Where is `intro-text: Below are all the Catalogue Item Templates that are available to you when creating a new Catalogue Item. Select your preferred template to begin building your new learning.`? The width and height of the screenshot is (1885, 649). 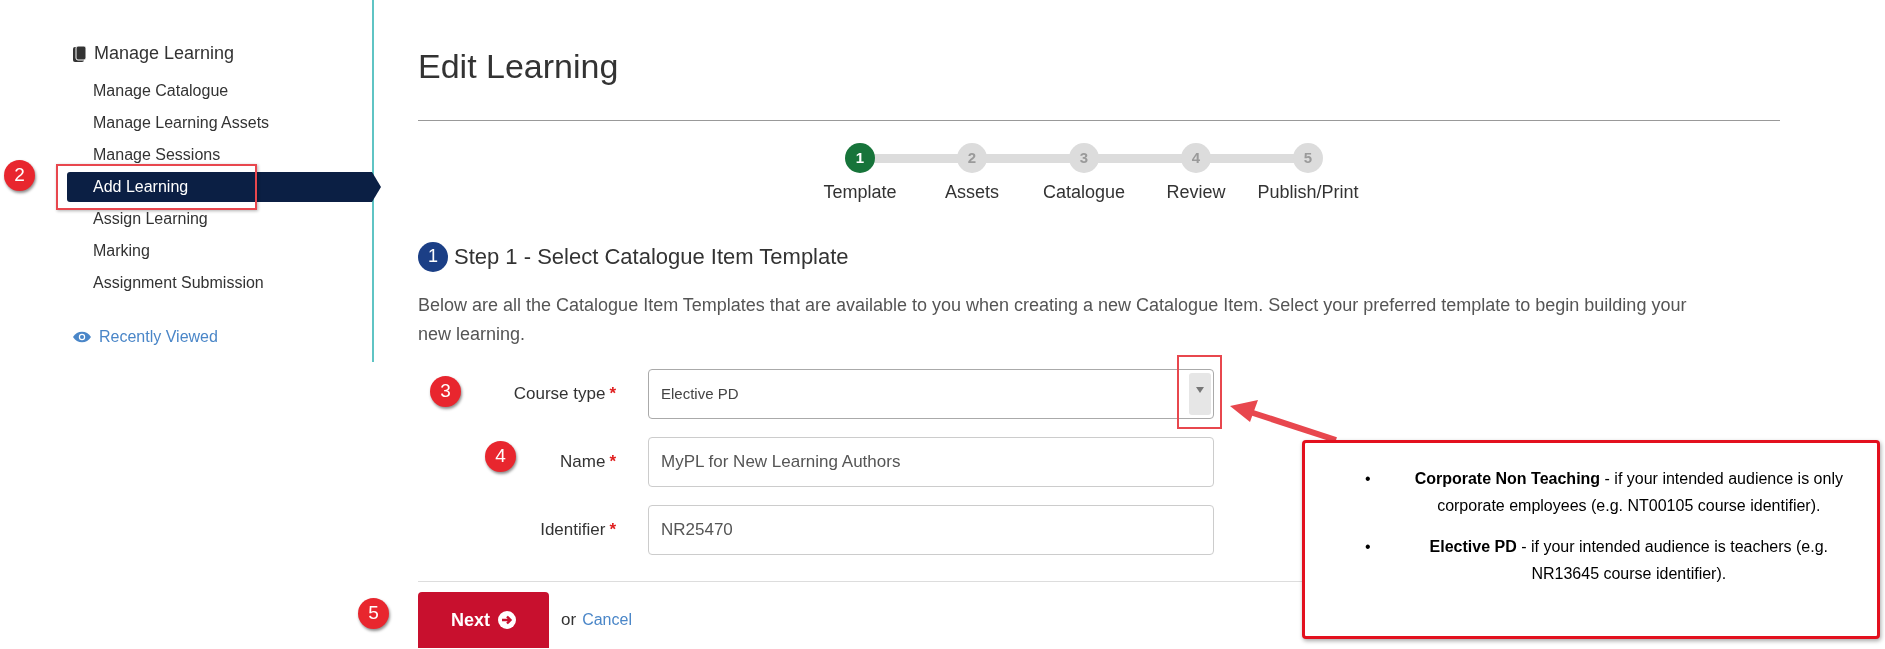
intro-text: Below are all the Catalogue Item Templates that are available to you when creating a new Catalogue Item. Select your preferred template to begin building your new learning. is located at coordinates (1053, 320).